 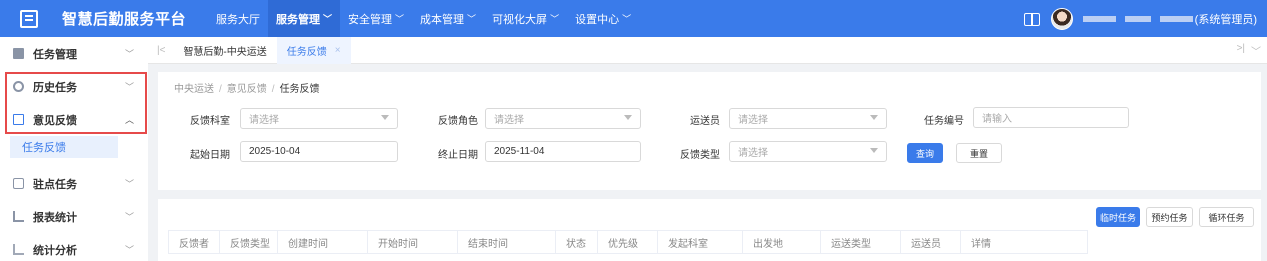 I want to click on sidebar-subitem-task-feedback: 任务反馈, so click(x=64, y=147).